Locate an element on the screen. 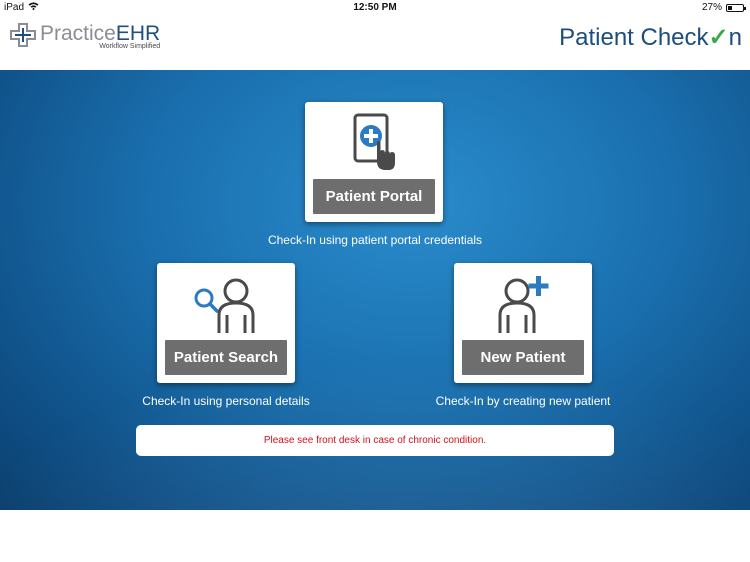 The width and height of the screenshot is (750, 562). status-bar: iPad 12:50 PM 27% is located at coordinates (375, 8).